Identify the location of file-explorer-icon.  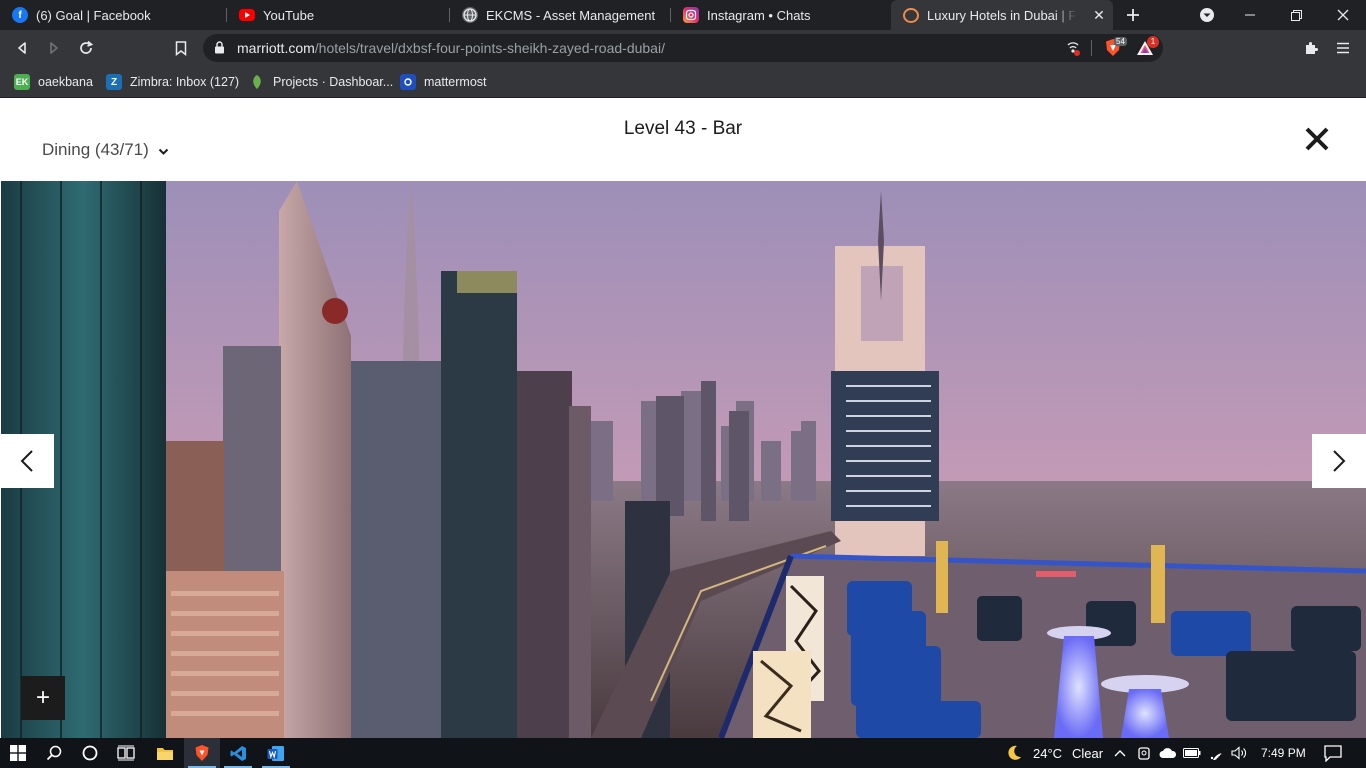
(165, 753).